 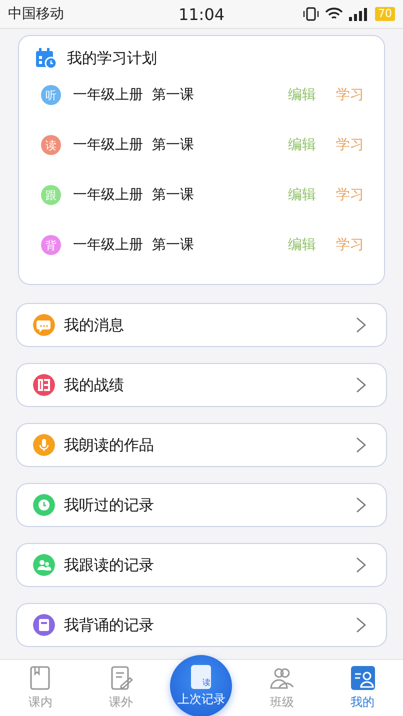 I want to click on menu-item: 我的消息, so click(x=201, y=325).